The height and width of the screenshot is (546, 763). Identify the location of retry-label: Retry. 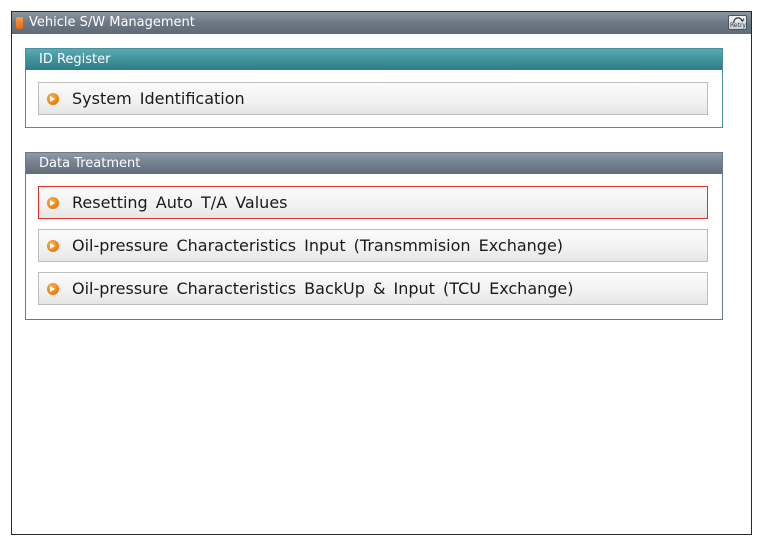
(738, 25).